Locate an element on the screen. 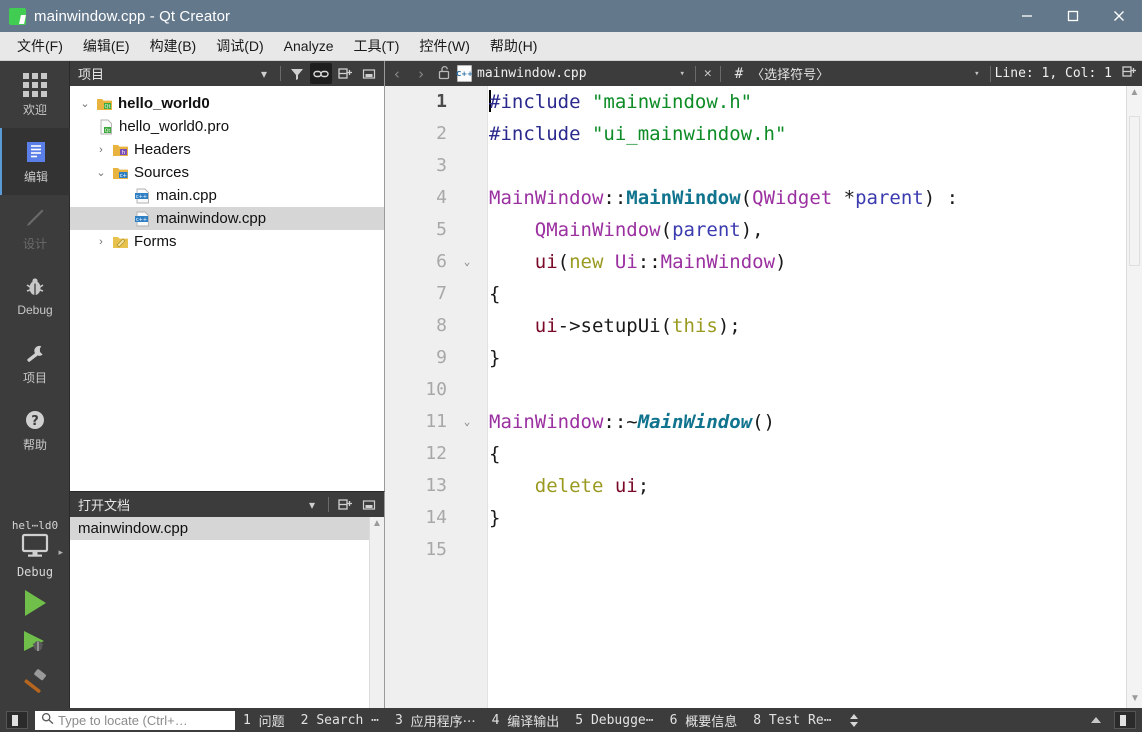 The height and width of the screenshot is (732, 1142). open-documents-scrollbar: ▲ is located at coordinates (376, 613).